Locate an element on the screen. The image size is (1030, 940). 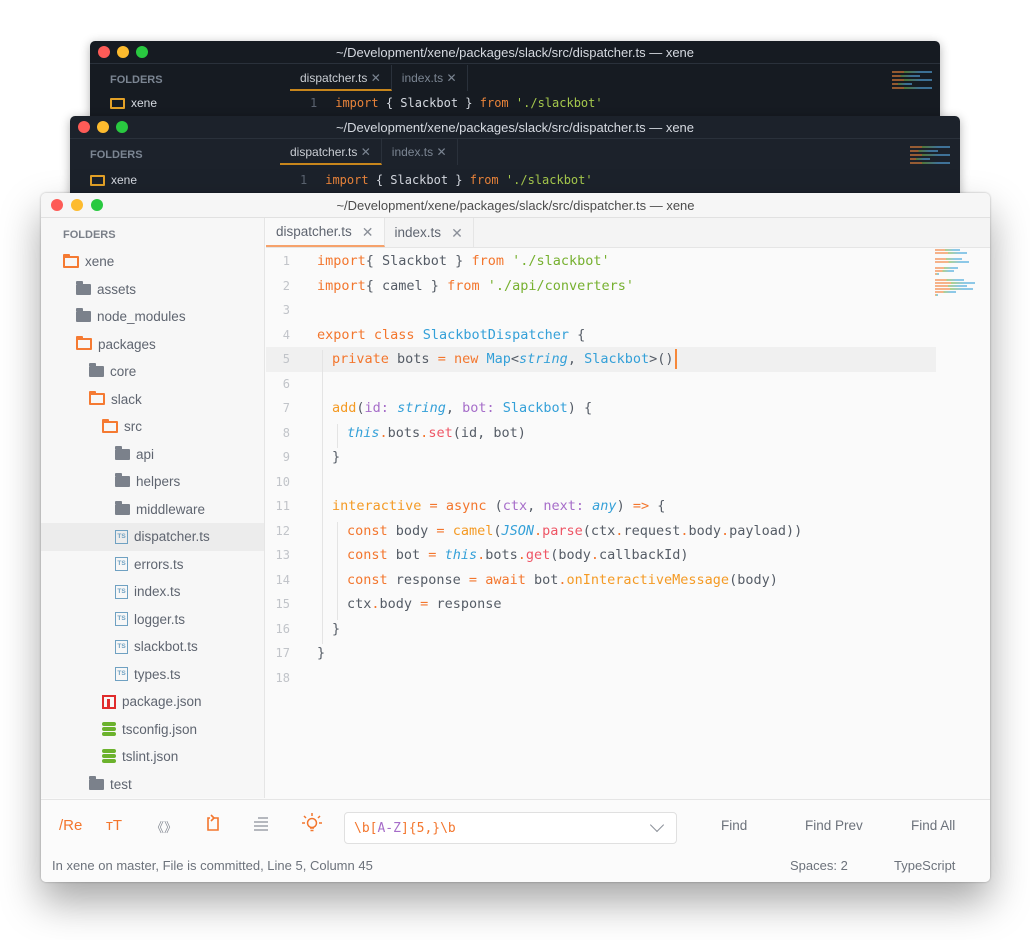
tab-label: dispatcher.ts is located at coordinates (314, 231).